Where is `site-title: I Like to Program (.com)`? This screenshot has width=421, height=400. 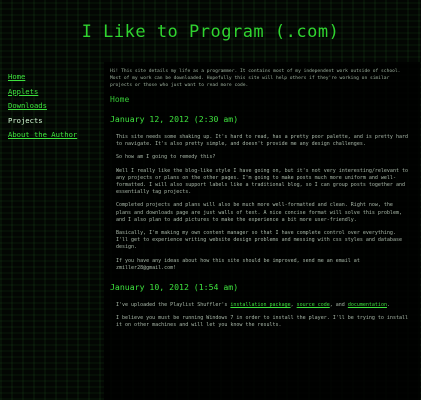 site-title: I Like to Program (.com) is located at coordinates (210, 32).